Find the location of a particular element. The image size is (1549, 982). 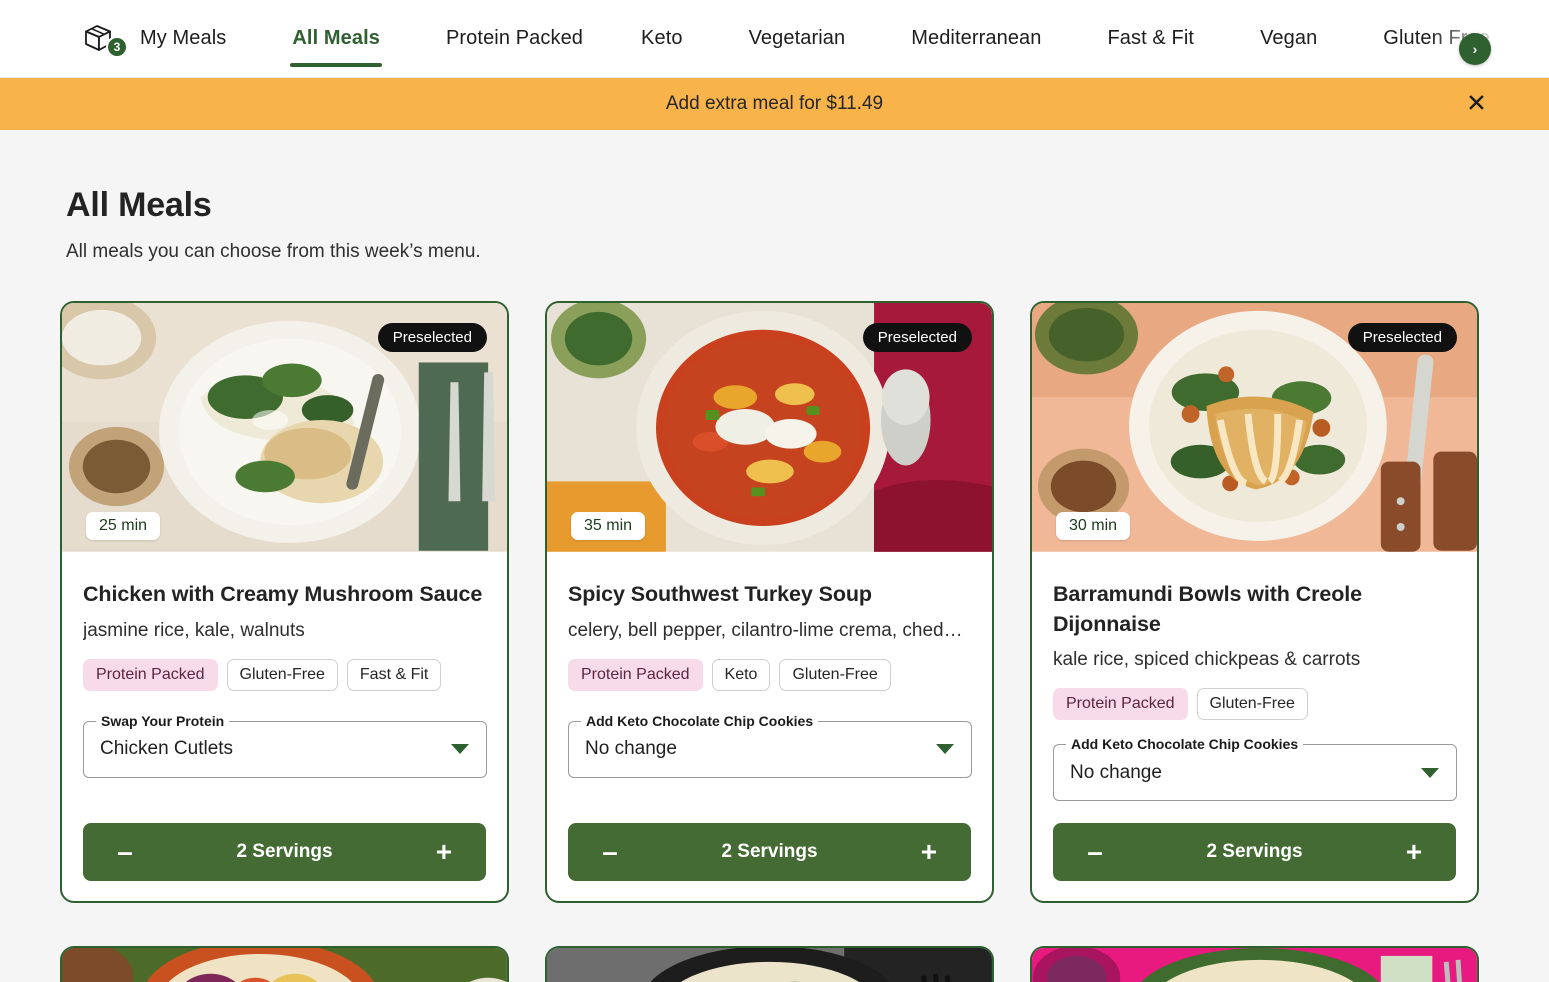

nav-item-keto-label: Keto is located at coordinates (662, 38).